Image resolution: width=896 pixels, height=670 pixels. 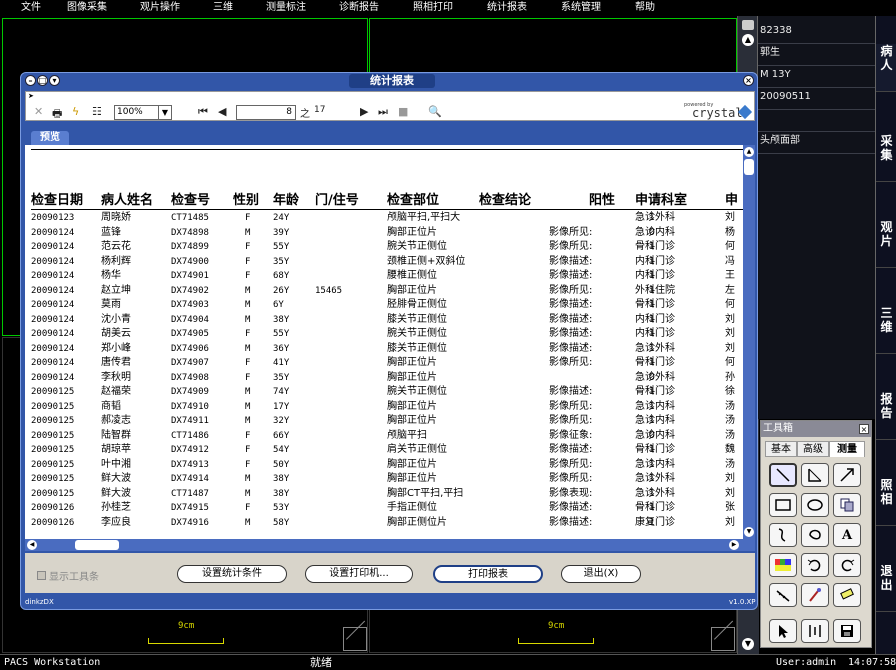 What do you see at coordinates (103, 8) in the screenshot?
I see `menu-capture: 图像采集` at bounding box center [103, 8].